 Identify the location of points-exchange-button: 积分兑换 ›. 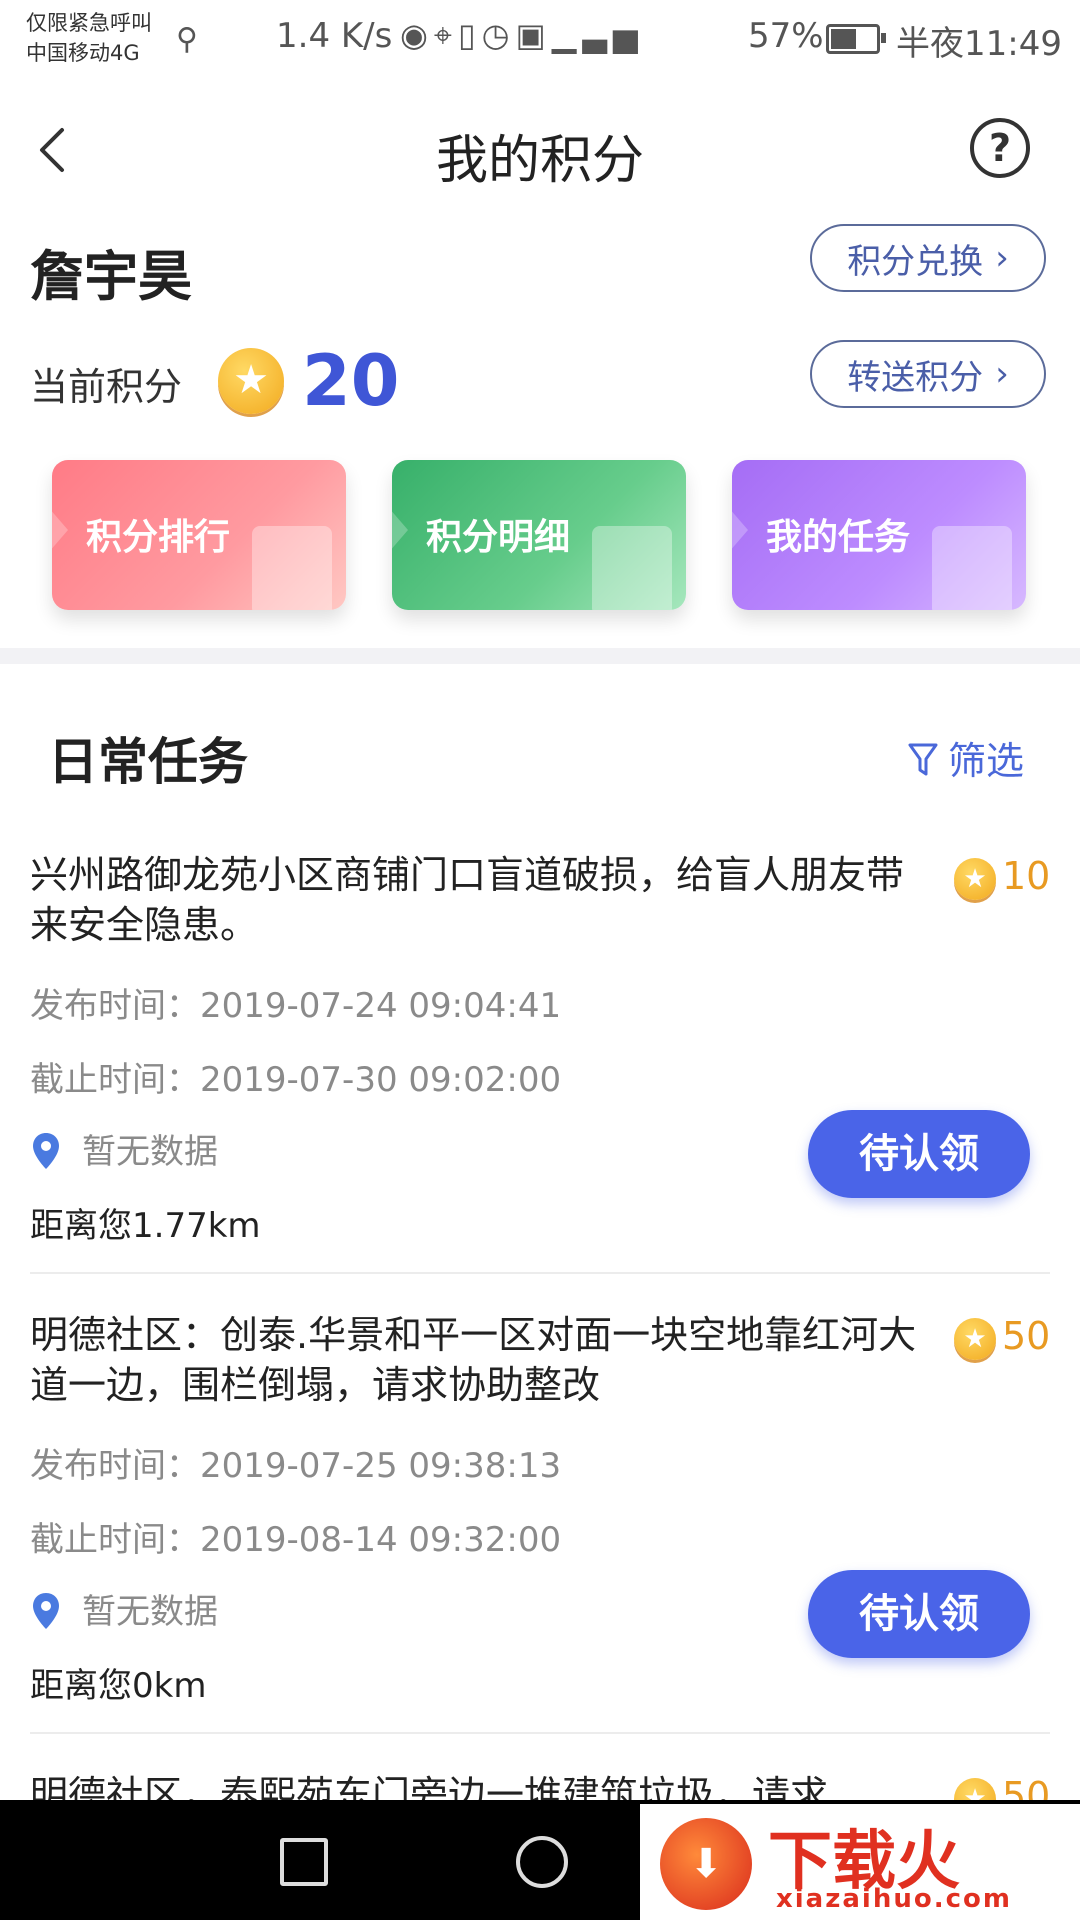
(928, 258).